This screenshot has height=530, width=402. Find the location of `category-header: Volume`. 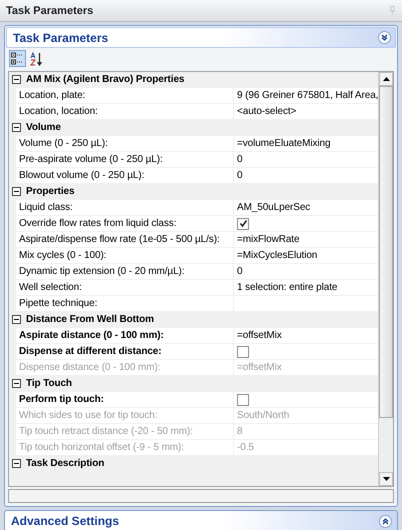

category-header: Volume is located at coordinates (201, 127).